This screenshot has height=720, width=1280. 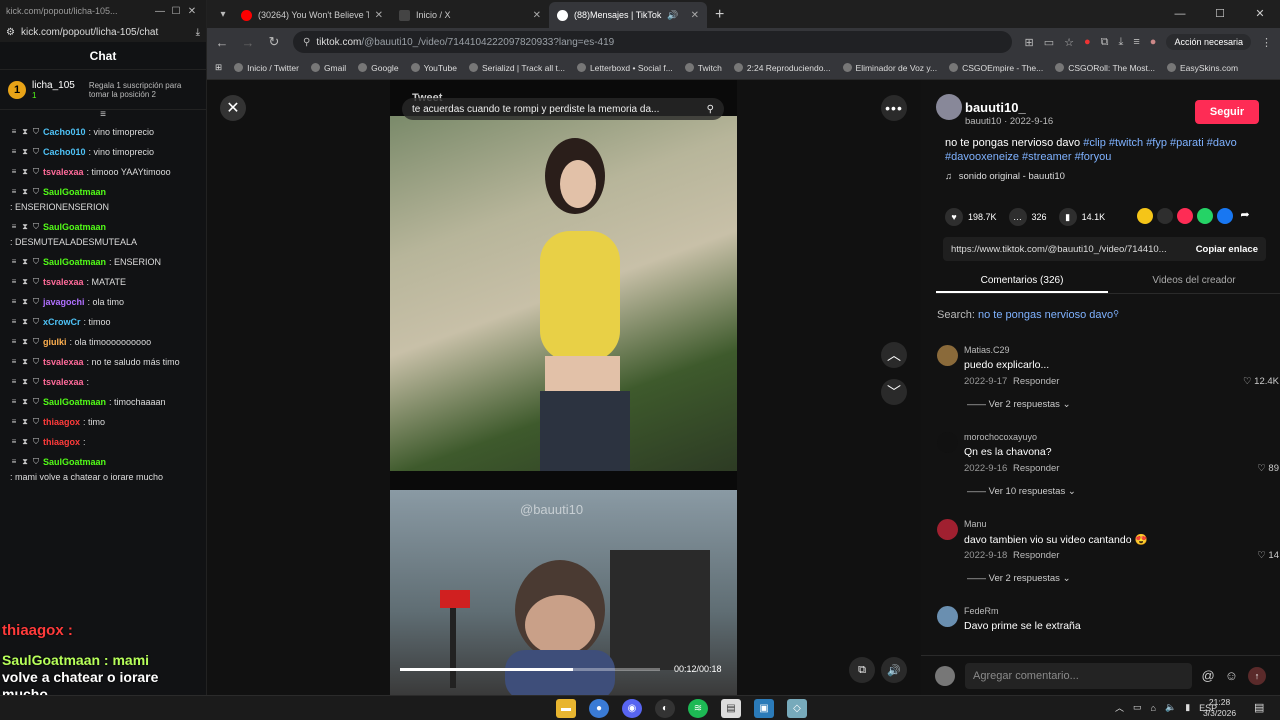 I want to click on chat-username: xCrowCr, so click(x=62, y=322).